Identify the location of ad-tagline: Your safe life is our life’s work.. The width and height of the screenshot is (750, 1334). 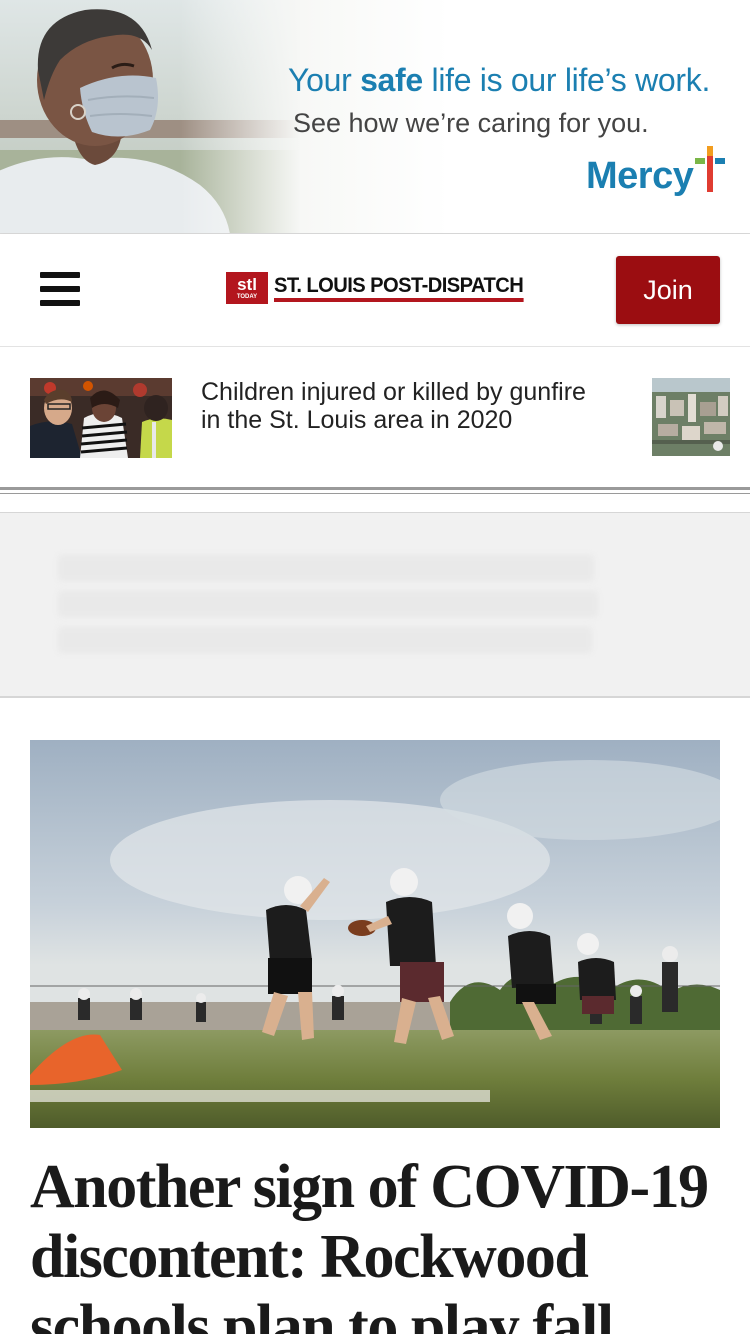
(499, 80).